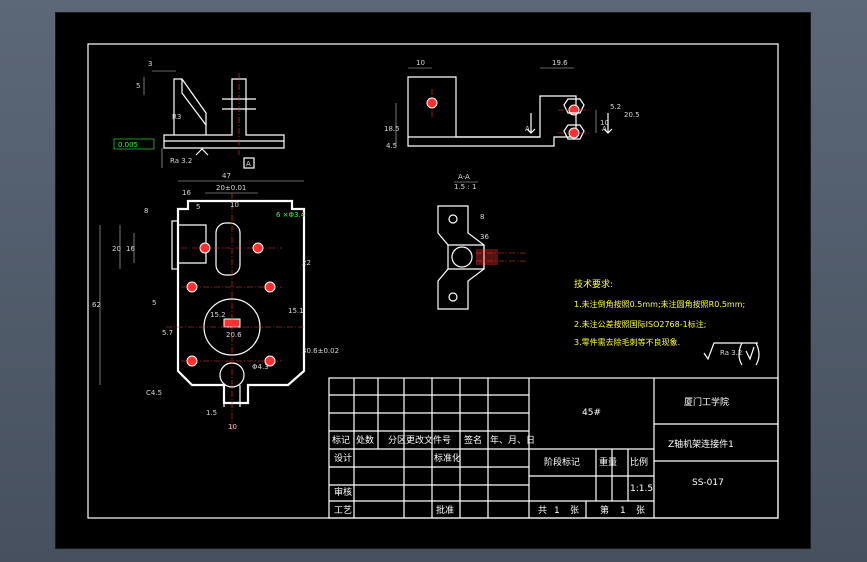 The height and width of the screenshot is (562, 867). Describe the element at coordinates (392, 129) in the screenshot. I see `dim-18-5: 18.5` at that location.